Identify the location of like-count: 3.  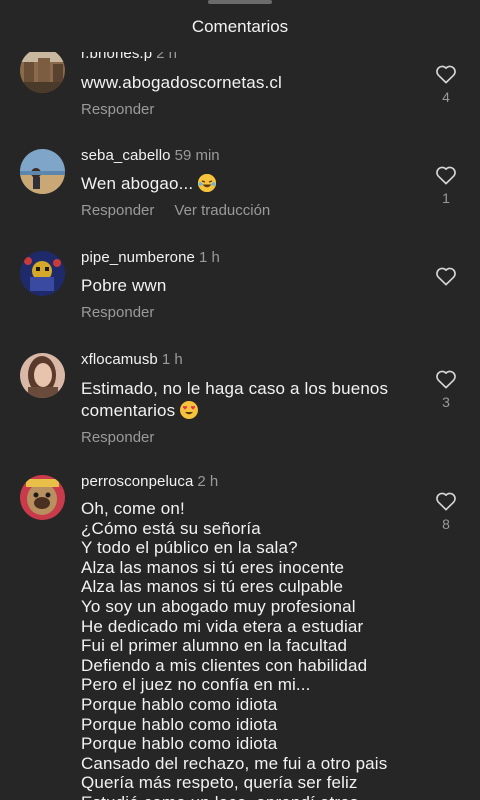
(446, 402).